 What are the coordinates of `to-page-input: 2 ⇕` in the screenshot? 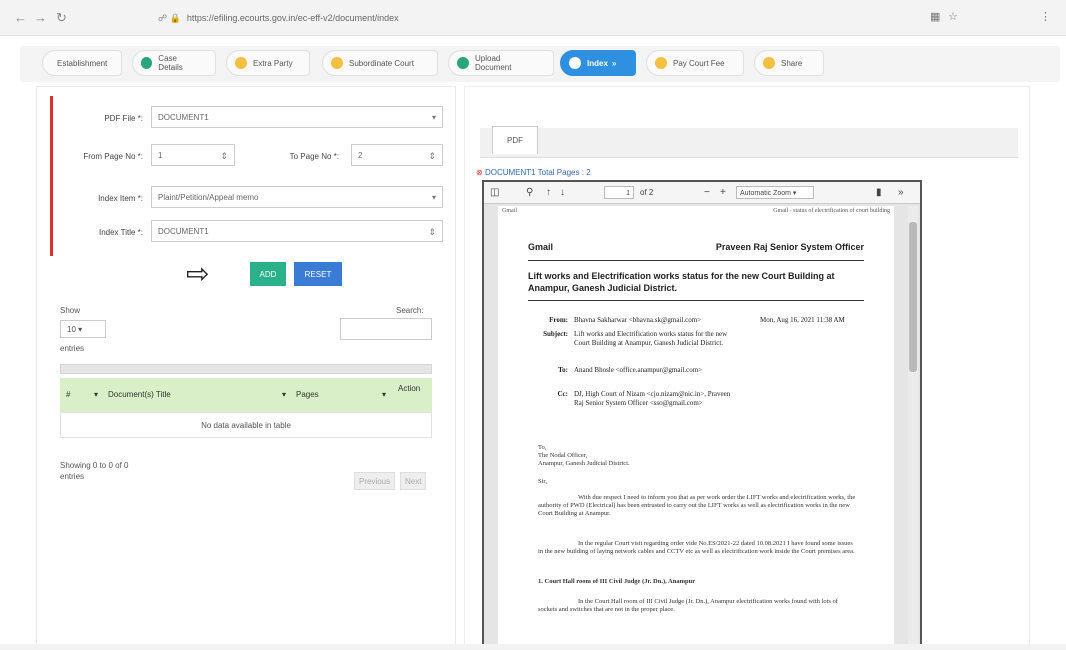 It's located at (397, 155).